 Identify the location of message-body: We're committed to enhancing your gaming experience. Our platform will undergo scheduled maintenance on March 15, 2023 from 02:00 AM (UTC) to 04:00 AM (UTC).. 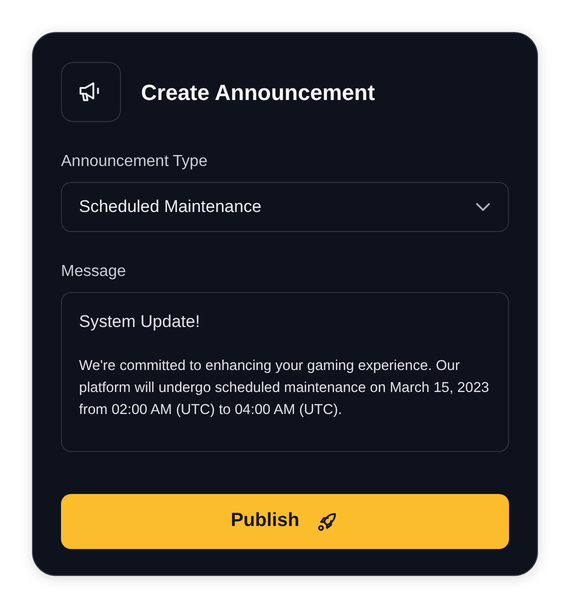
(284, 388).